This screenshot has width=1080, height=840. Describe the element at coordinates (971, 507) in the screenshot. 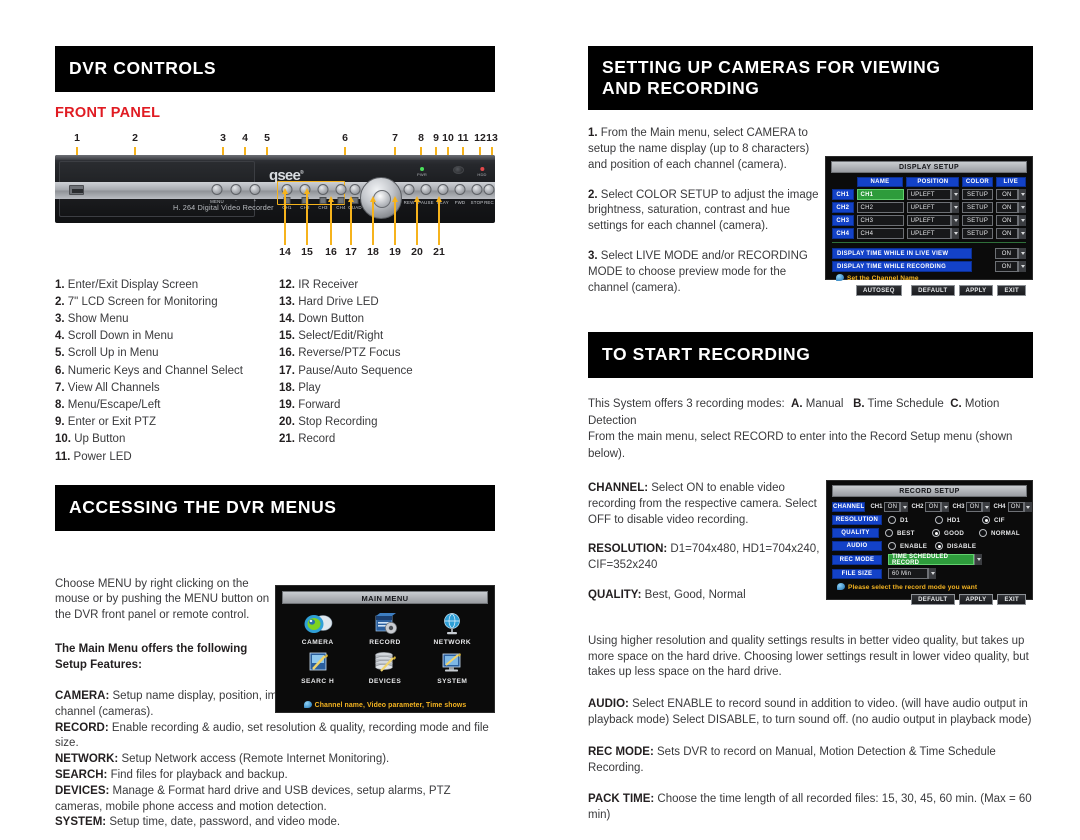

I see `record-channel-CH3: CH3 ON` at that location.